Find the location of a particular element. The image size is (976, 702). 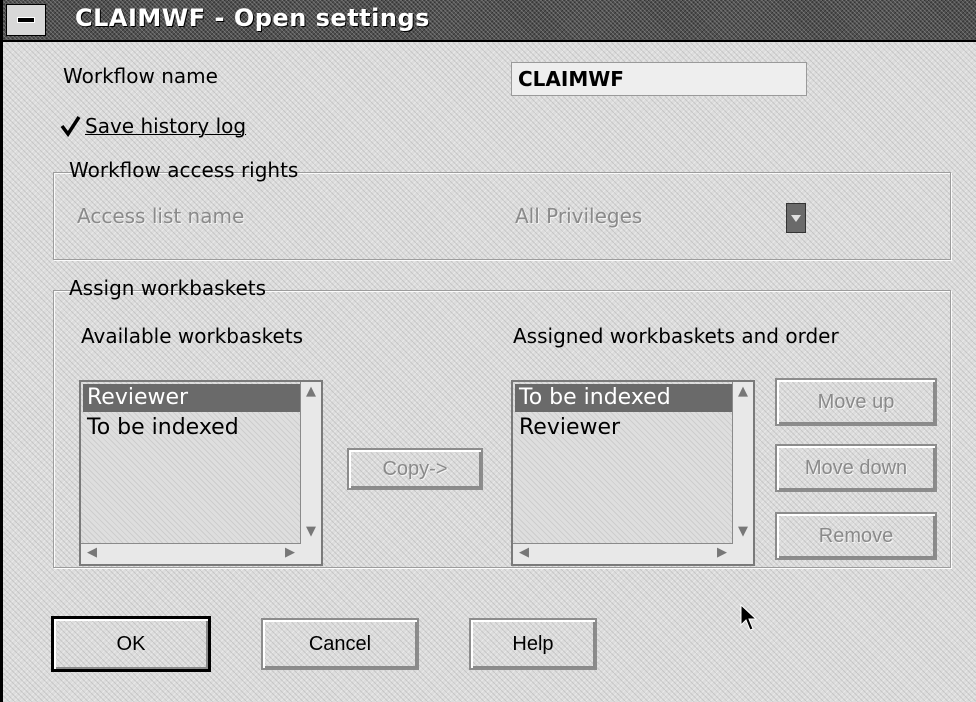

move-down-button: Move down is located at coordinates (856, 468).